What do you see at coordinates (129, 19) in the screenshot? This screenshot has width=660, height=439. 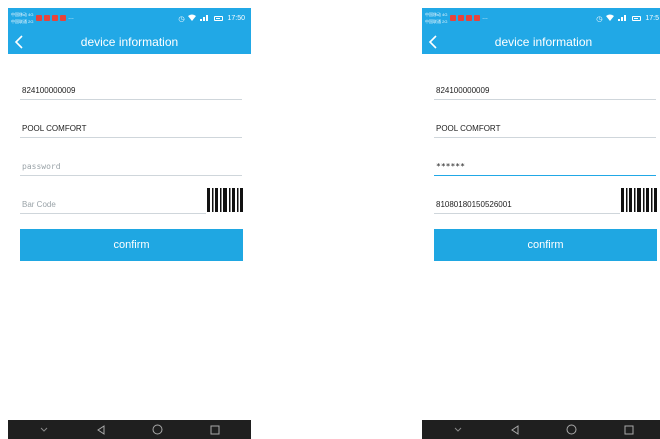 I see `status-bar: 中国移动 4G 中国联通 2G … ◷ 17:50` at bounding box center [129, 19].